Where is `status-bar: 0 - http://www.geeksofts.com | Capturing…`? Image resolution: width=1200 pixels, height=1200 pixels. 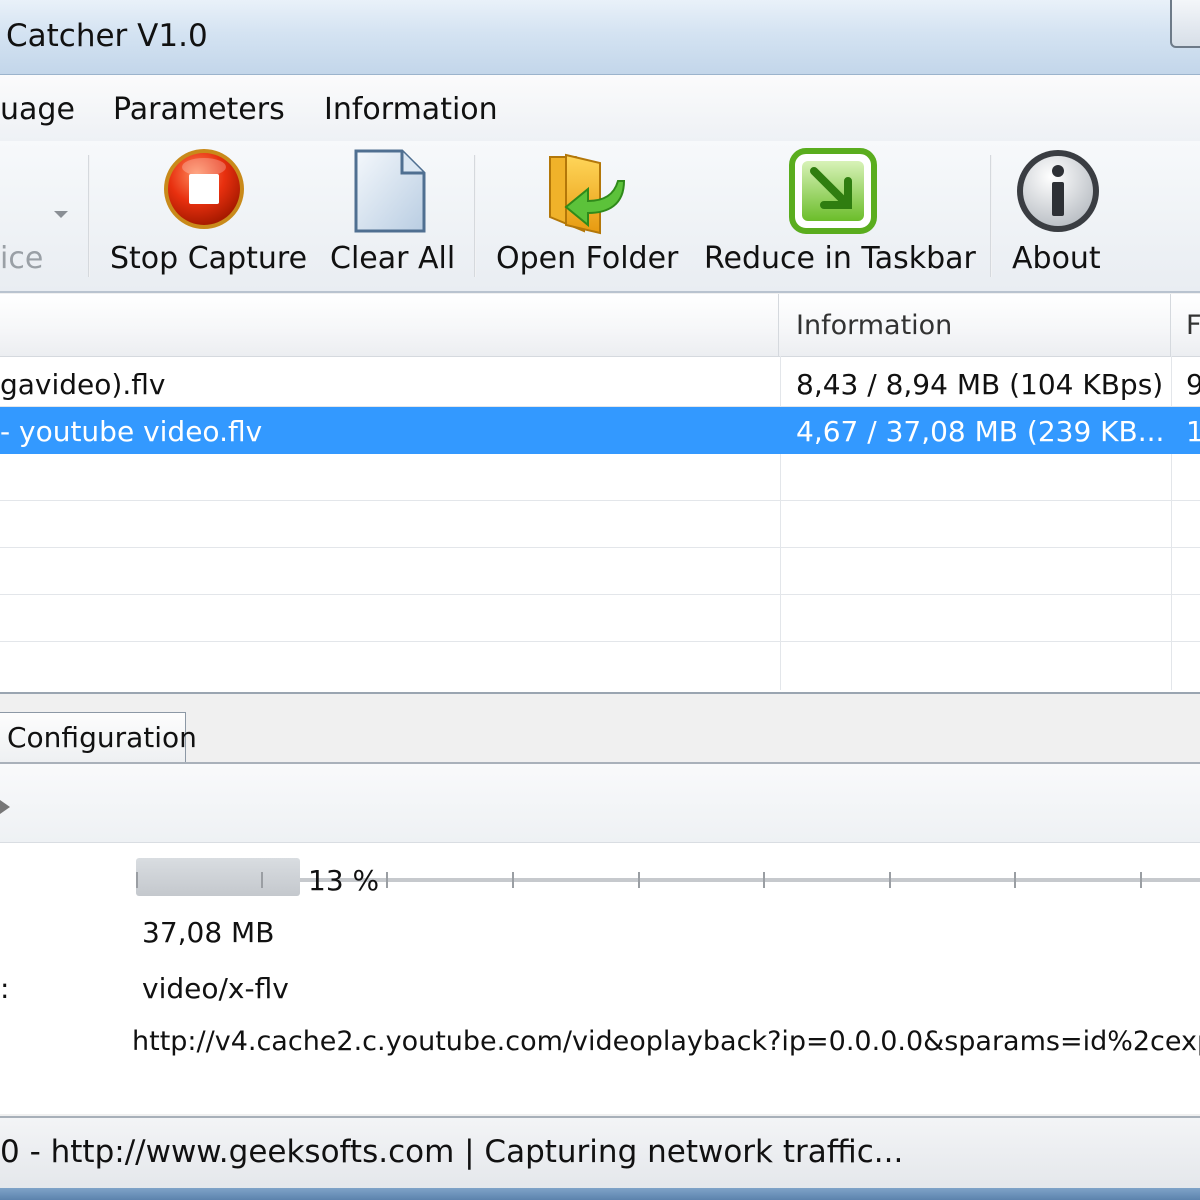 status-bar: 0 - http://www.geeksofts.com | Capturing… is located at coordinates (600, 1153).